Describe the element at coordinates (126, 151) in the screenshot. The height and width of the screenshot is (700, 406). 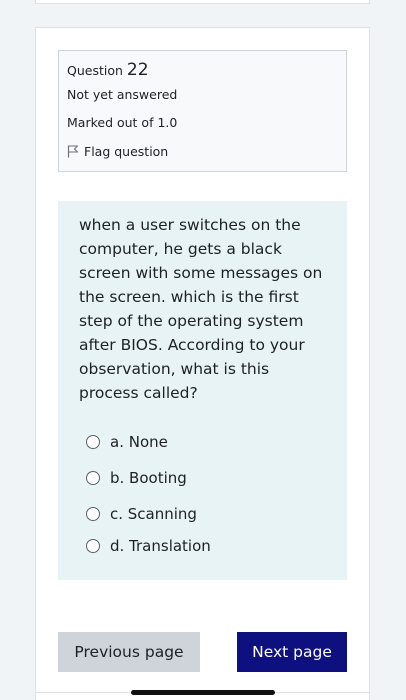
I see `flag-question-label: Flag question` at that location.